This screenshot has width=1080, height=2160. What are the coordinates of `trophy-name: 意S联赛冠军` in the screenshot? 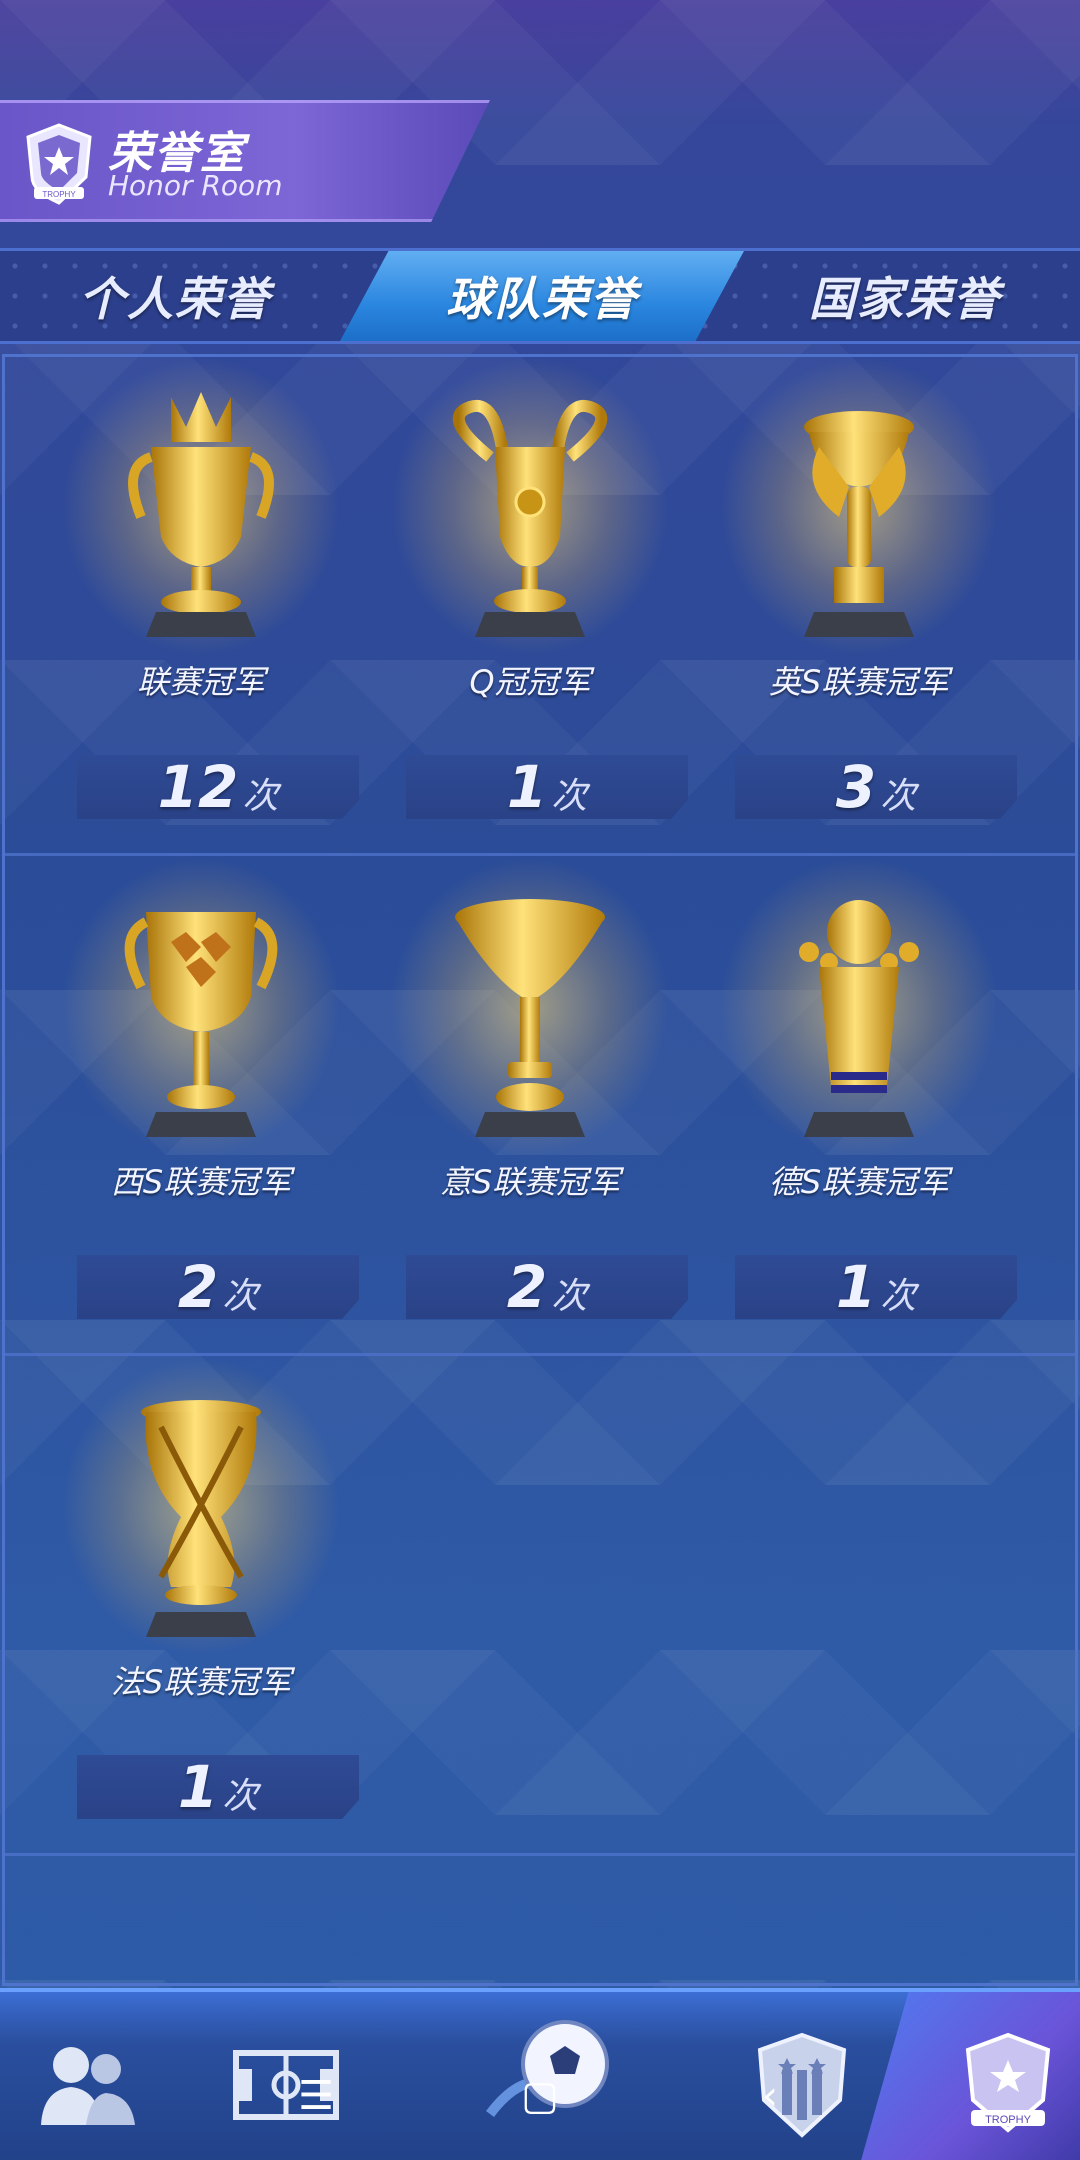 It's located at (530, 1182).